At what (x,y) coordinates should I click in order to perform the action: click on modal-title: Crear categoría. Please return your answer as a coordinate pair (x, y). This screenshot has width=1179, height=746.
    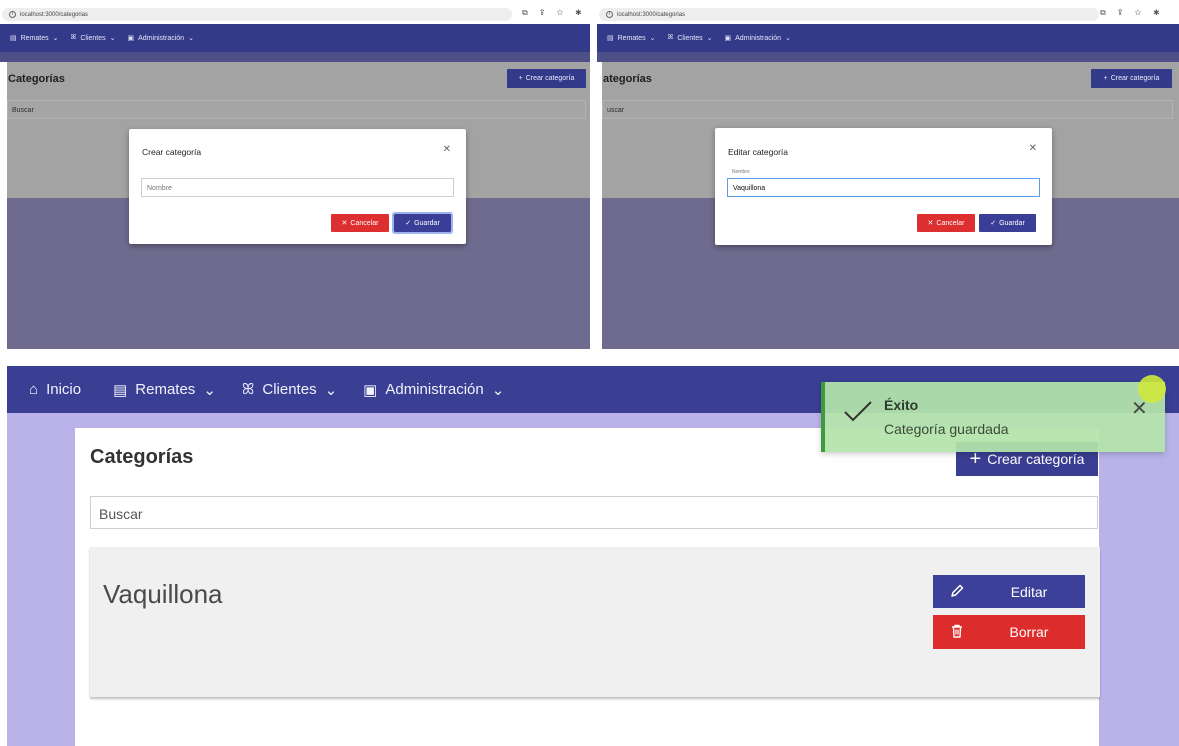
    Looking at the image, I should click on (172, 152).